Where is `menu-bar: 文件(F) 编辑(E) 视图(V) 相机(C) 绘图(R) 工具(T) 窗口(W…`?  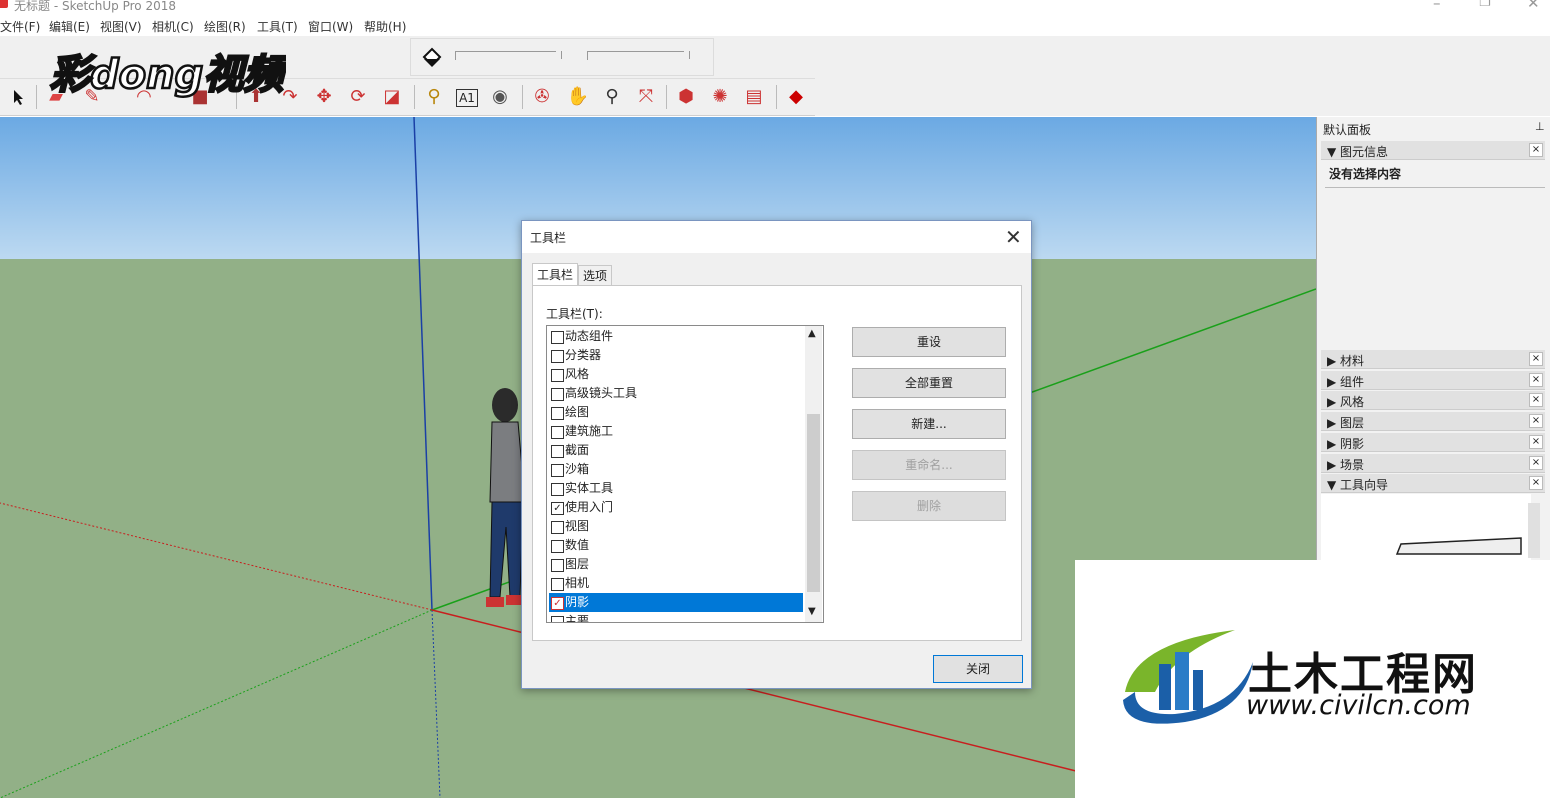 menu-bar: 文件(F) 编辑(E) 视图(V) 相机(C) 绘图(R) 工具(T) 窗口(W… is located at coordinates (775, 25).